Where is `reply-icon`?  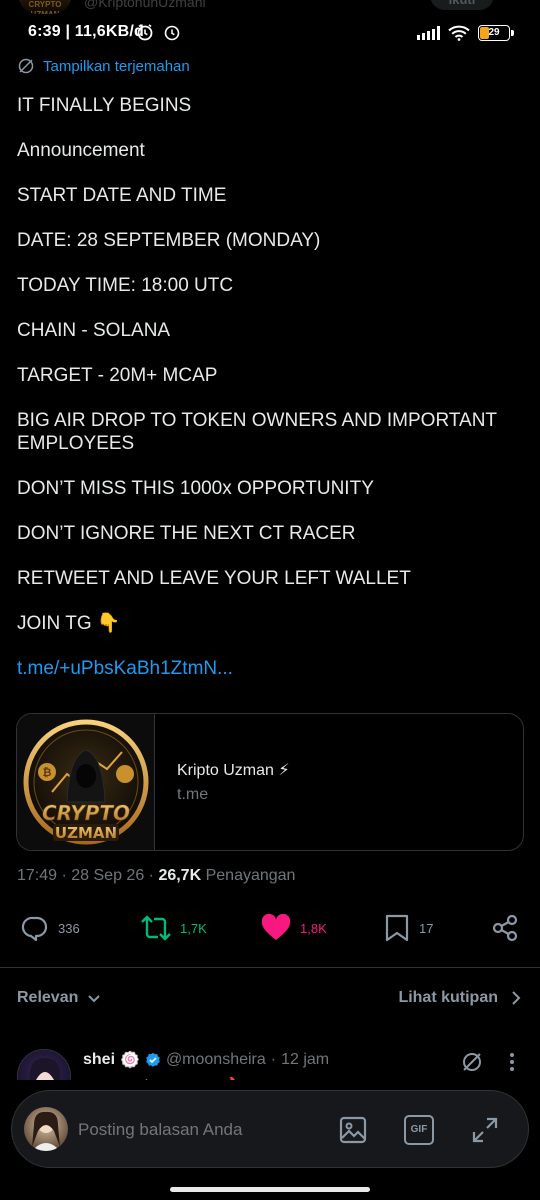
reply-icon is located at coordinates (34, 929).